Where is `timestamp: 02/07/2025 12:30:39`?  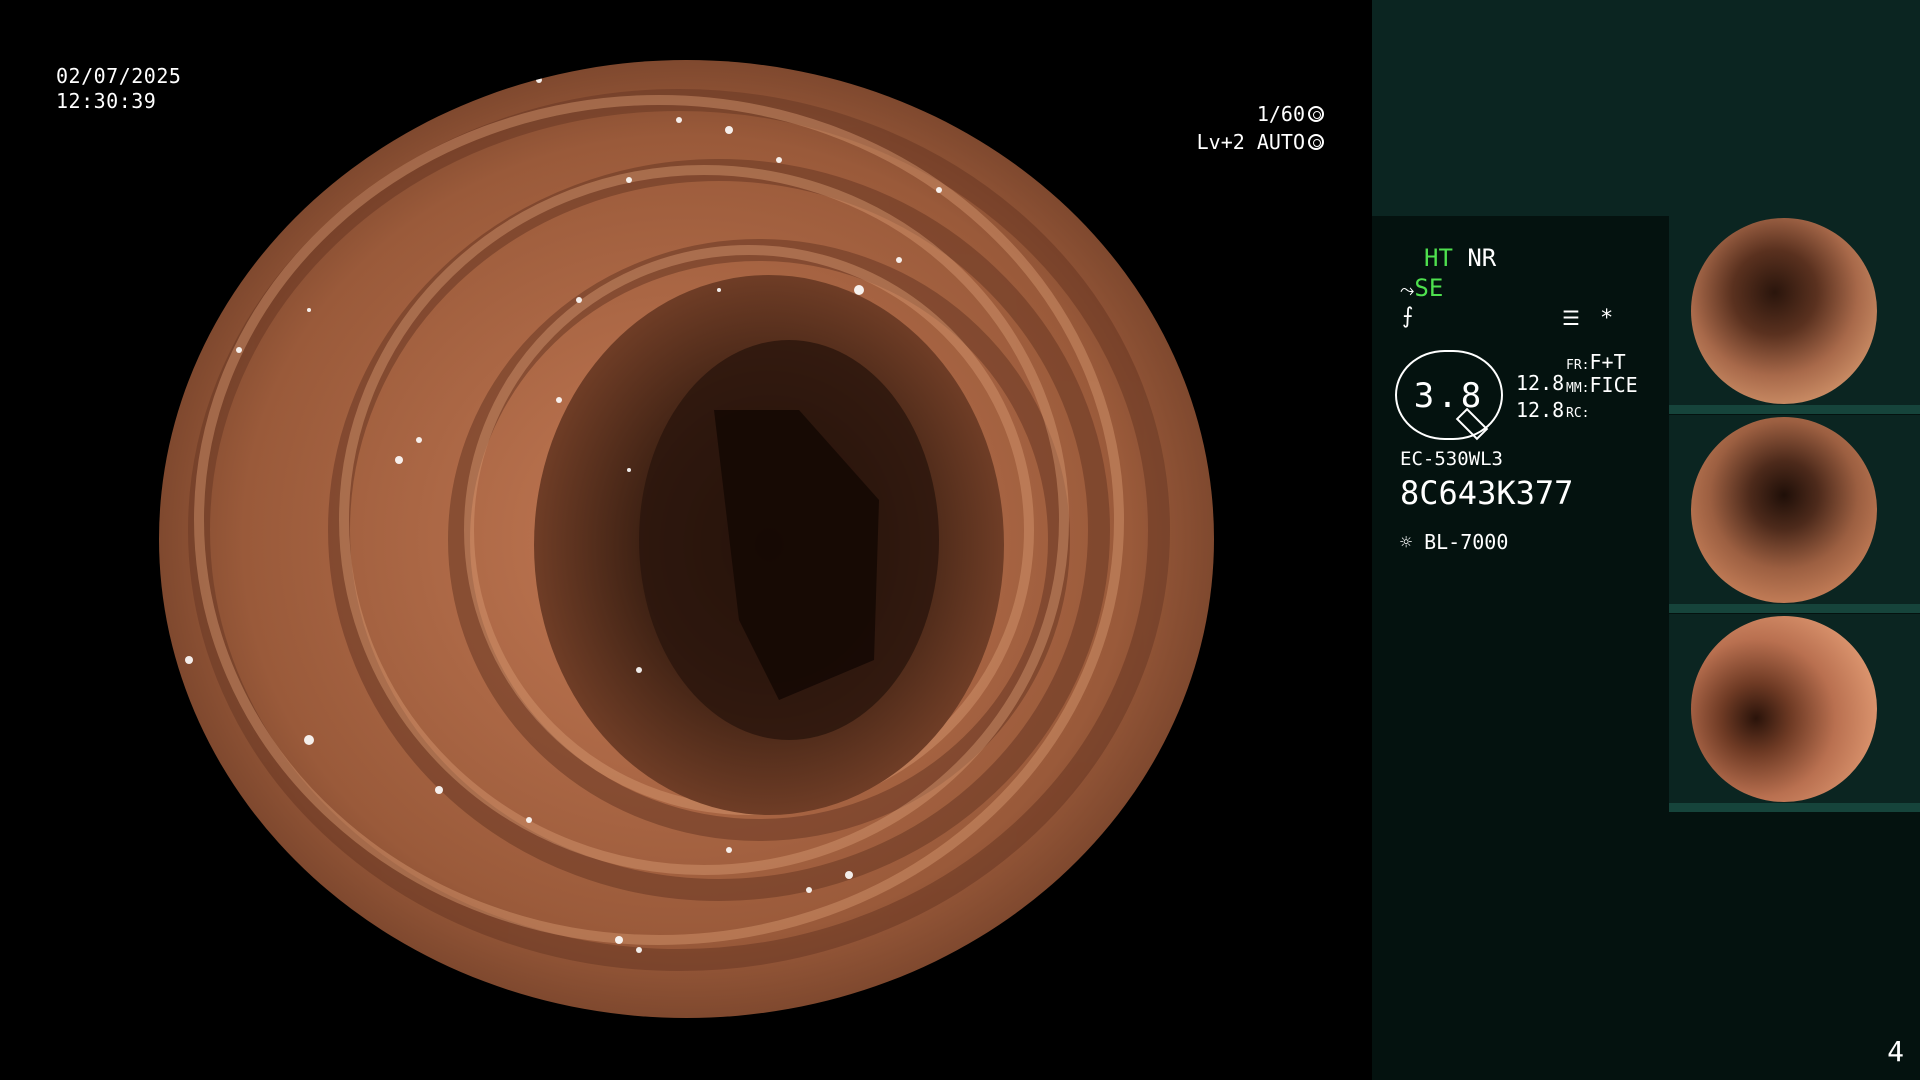 timestamp: 02/07/2025 12:30:39 is located at coordinates (118, 89).